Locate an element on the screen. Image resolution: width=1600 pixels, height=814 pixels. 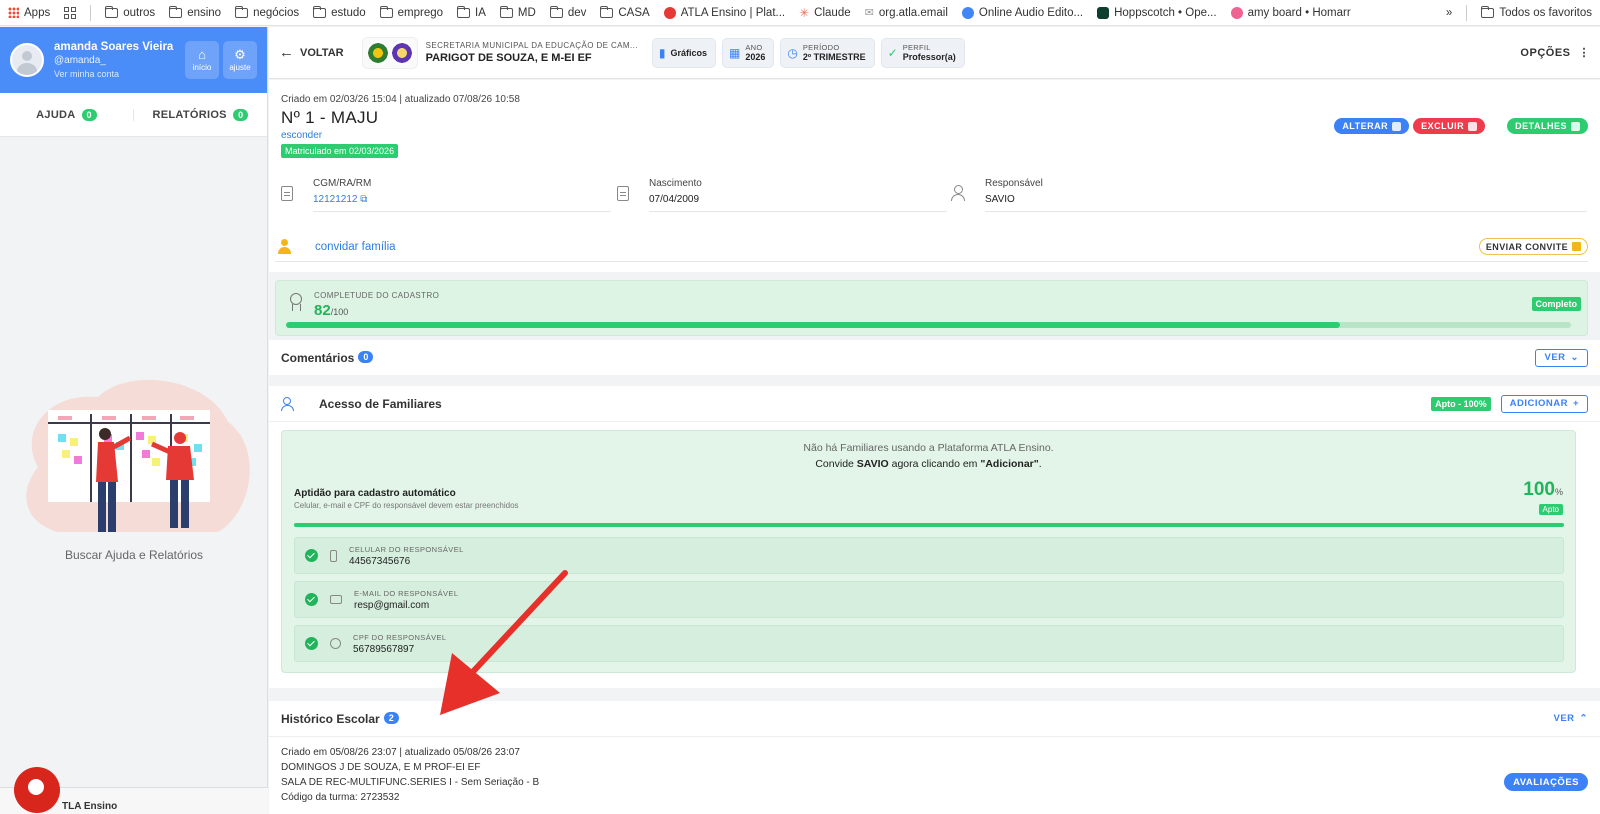
chevron-down-icon: ⌄ is located at coordinates (1574, 357).